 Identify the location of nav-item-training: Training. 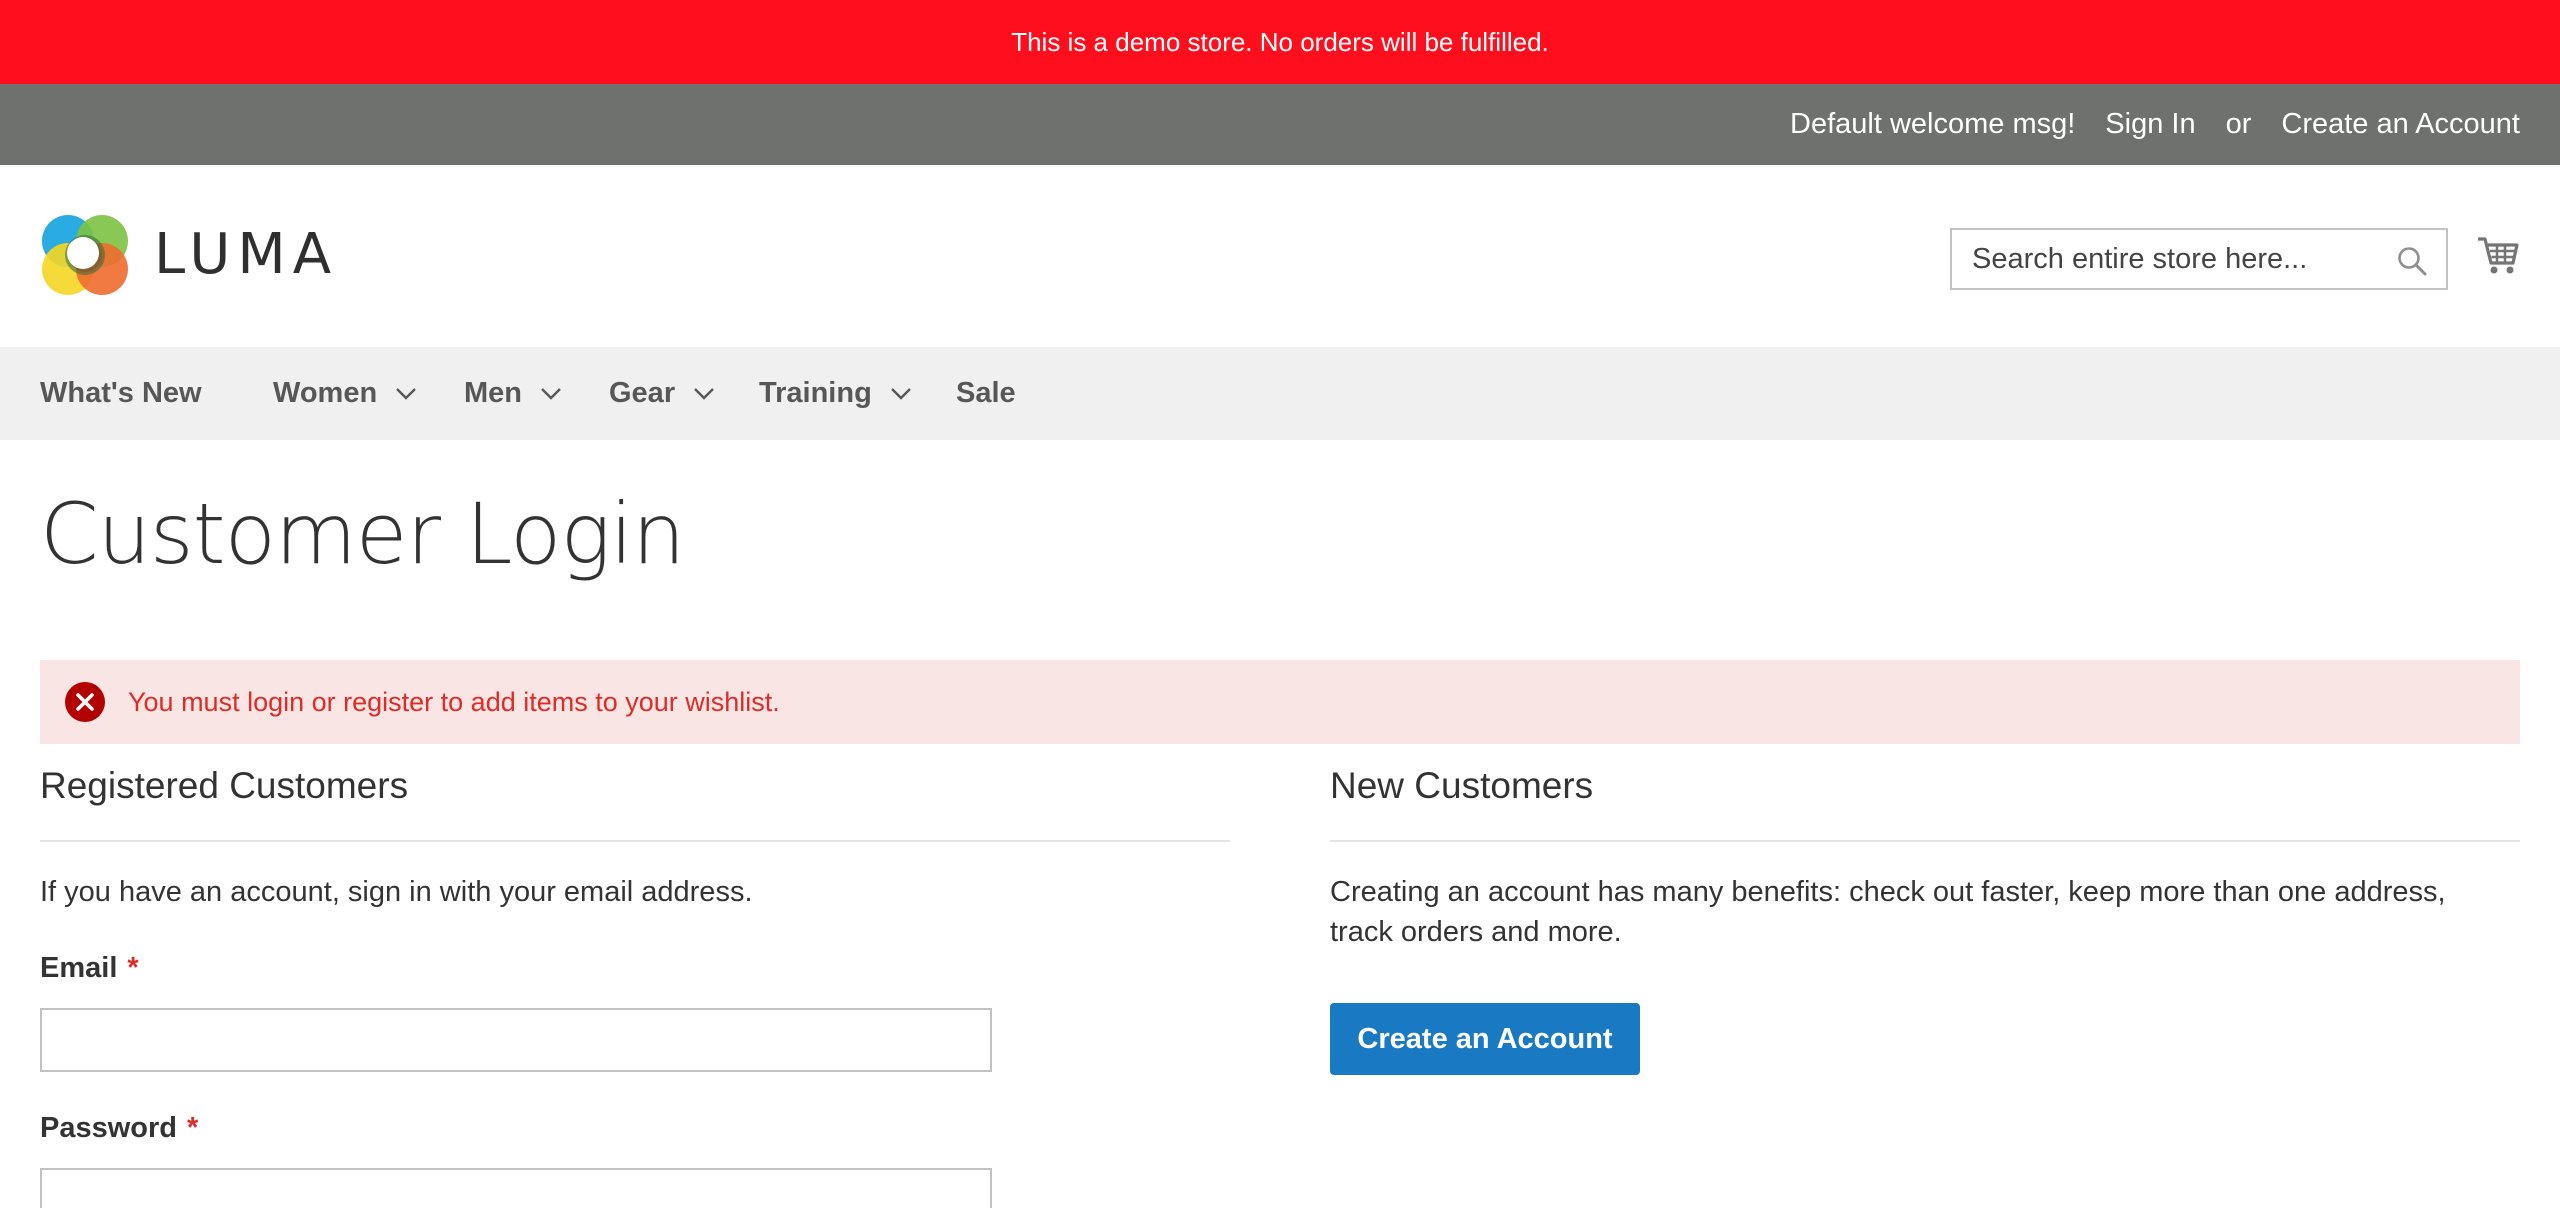
(835, 393).